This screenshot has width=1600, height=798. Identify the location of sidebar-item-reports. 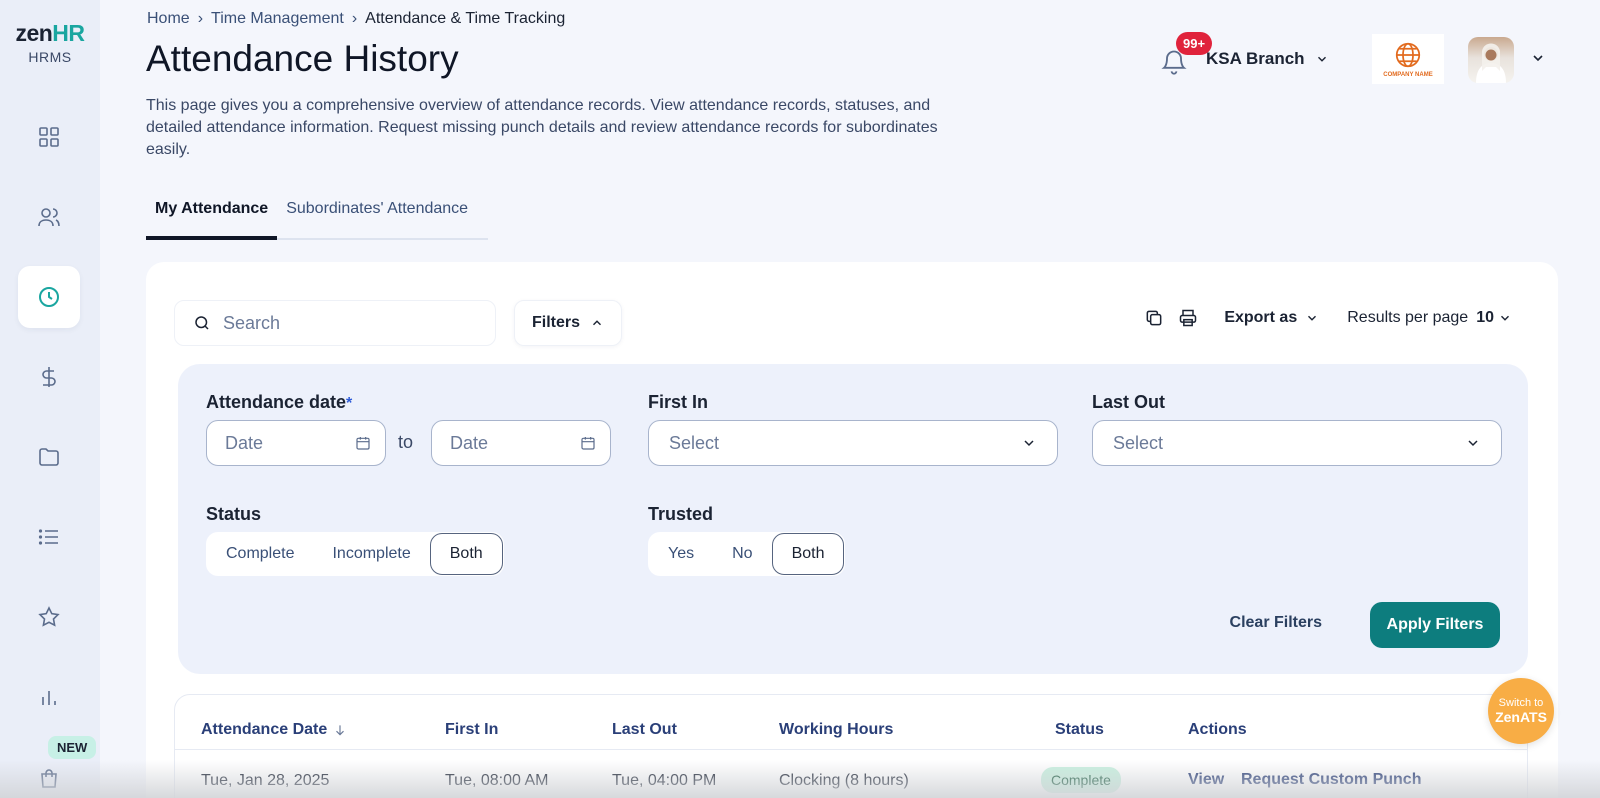
(49, 697).